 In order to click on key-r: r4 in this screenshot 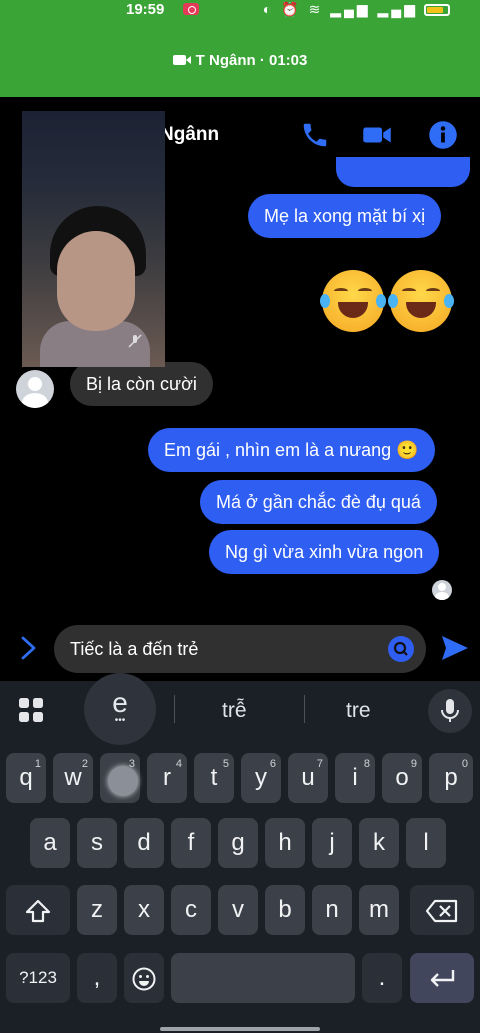, I will do `click(167, 778)`.